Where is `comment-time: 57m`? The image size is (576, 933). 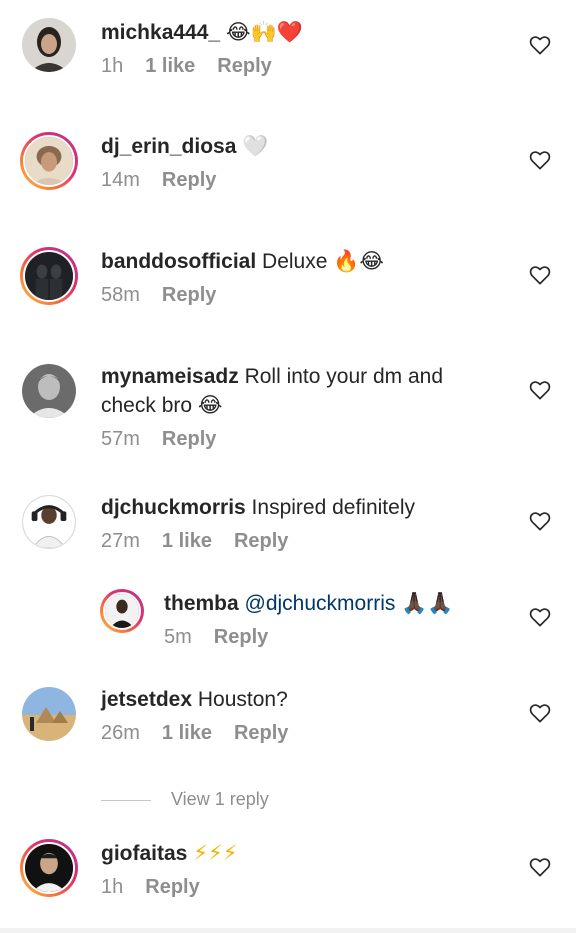
comment-time: 57m is located at coordinates (120, 439).